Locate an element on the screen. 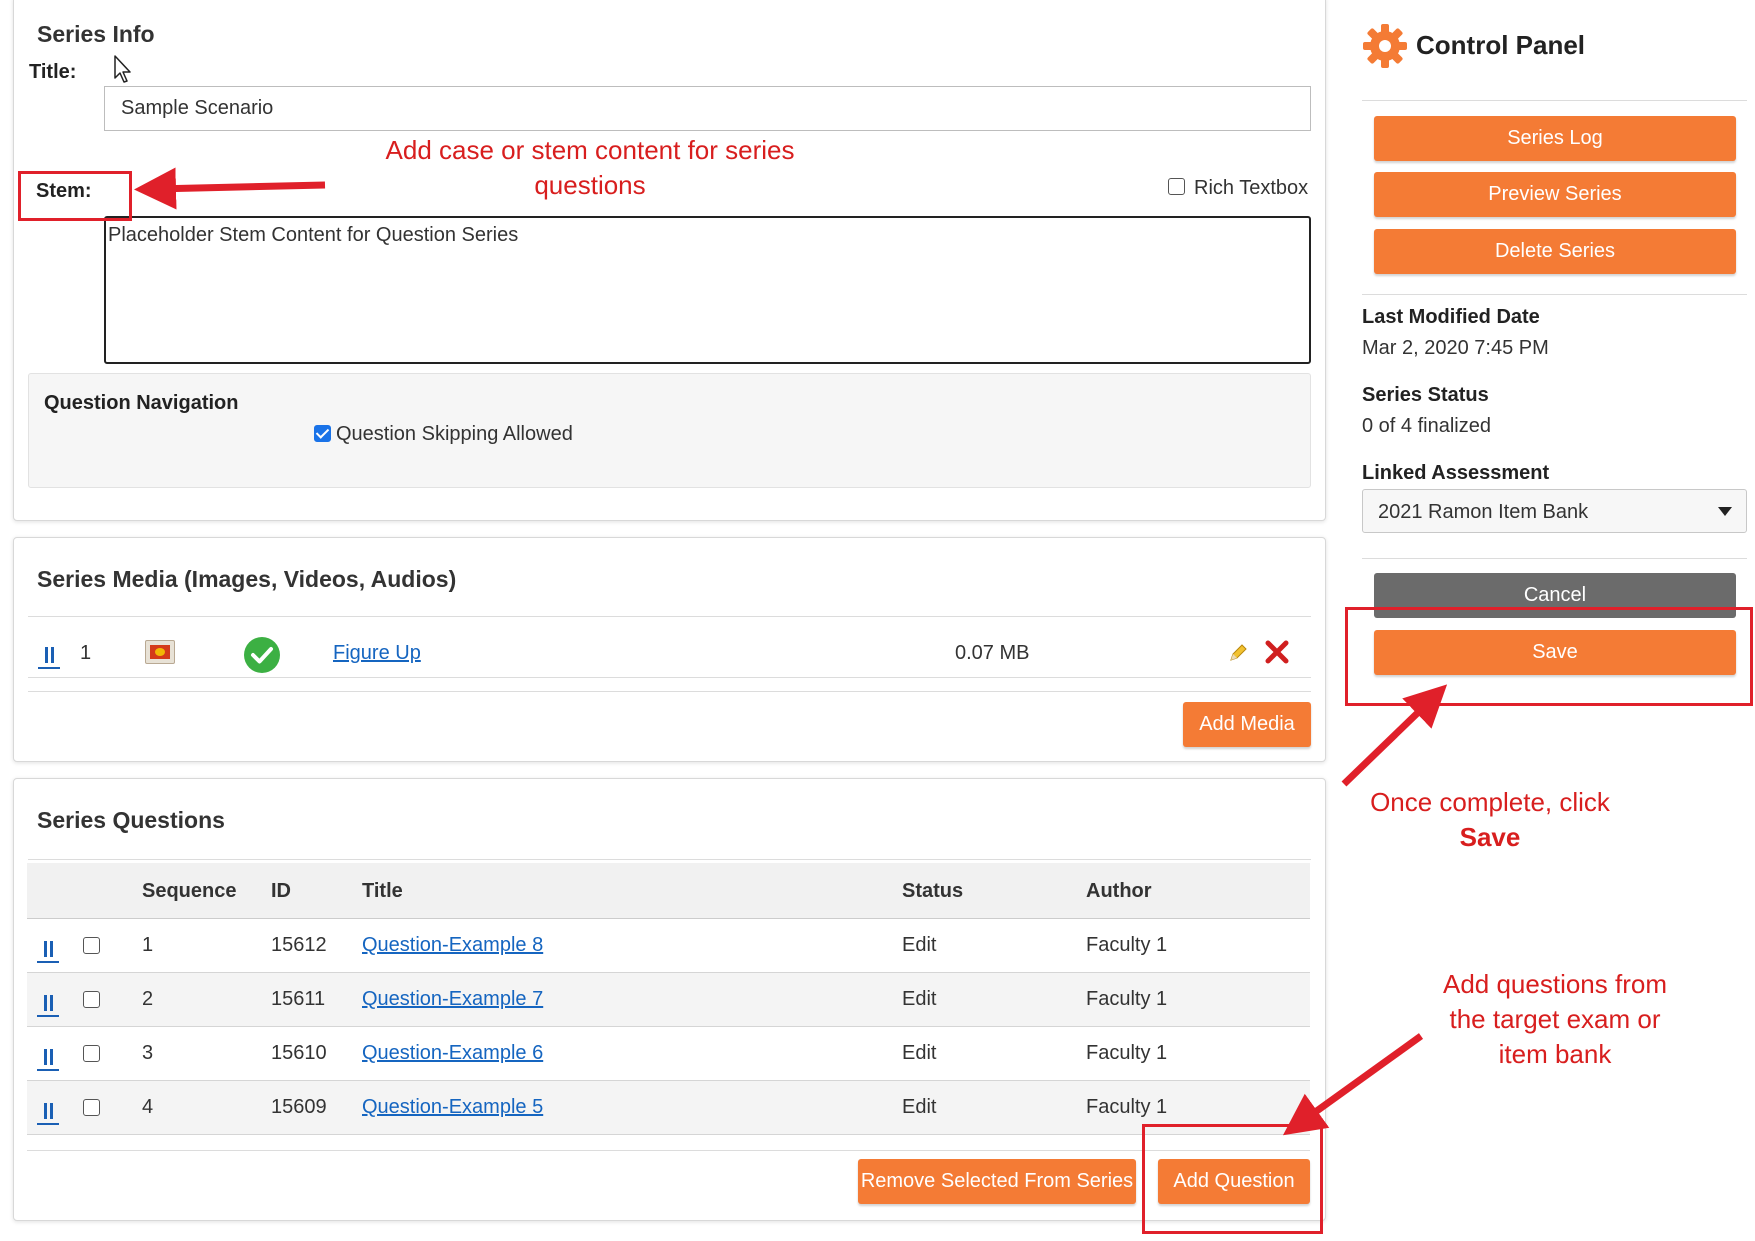  rich-textbox-checkbox is located at coordinates (1176, 186).